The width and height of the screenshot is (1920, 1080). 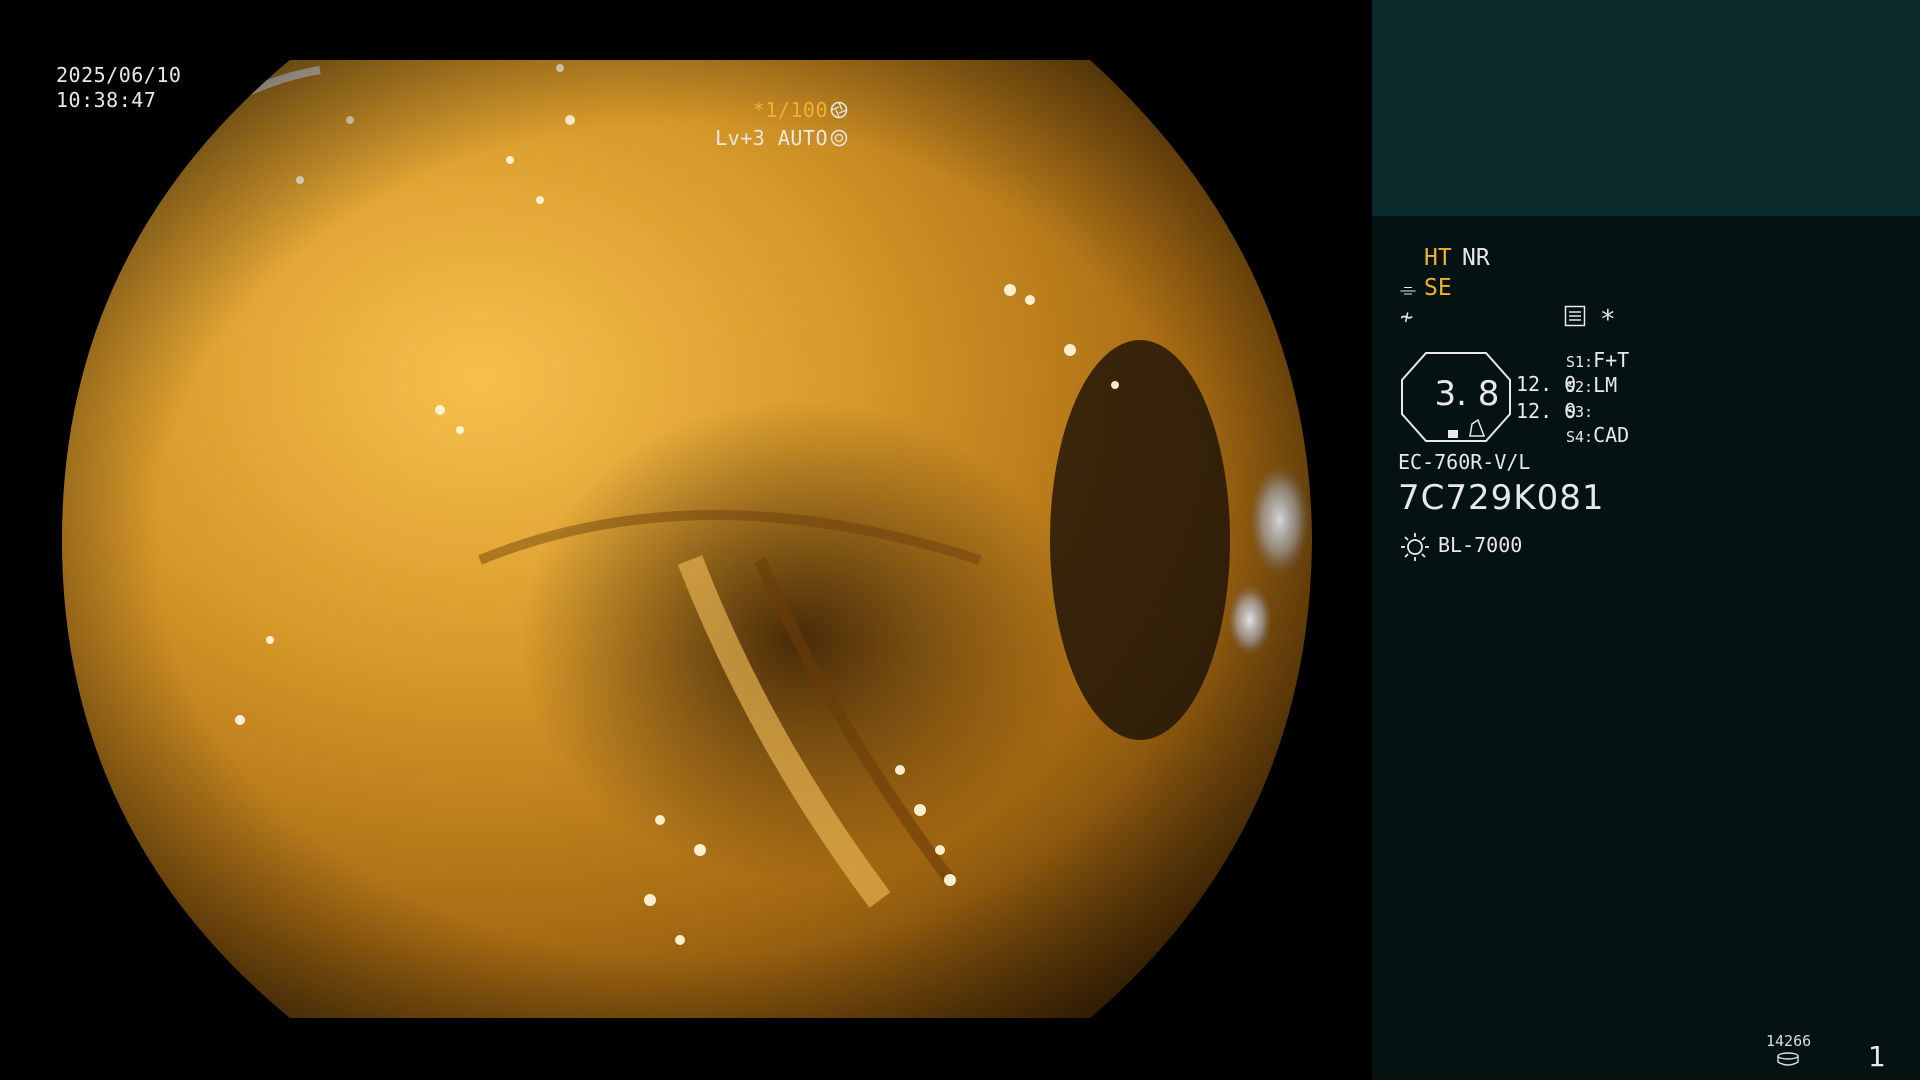 I want to click on ht-label: HT, so click(x=1438, y=258).